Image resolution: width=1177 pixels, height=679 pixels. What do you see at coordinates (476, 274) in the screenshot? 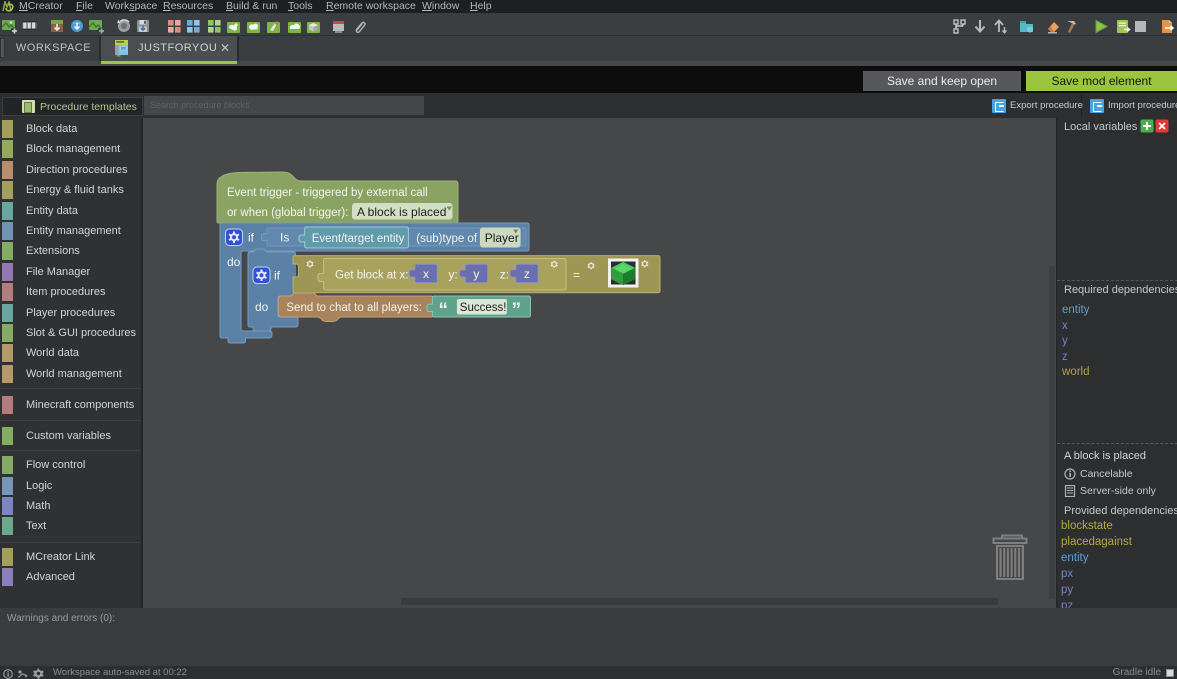
I see `svg-text: y` at bounding box center [476, 274].